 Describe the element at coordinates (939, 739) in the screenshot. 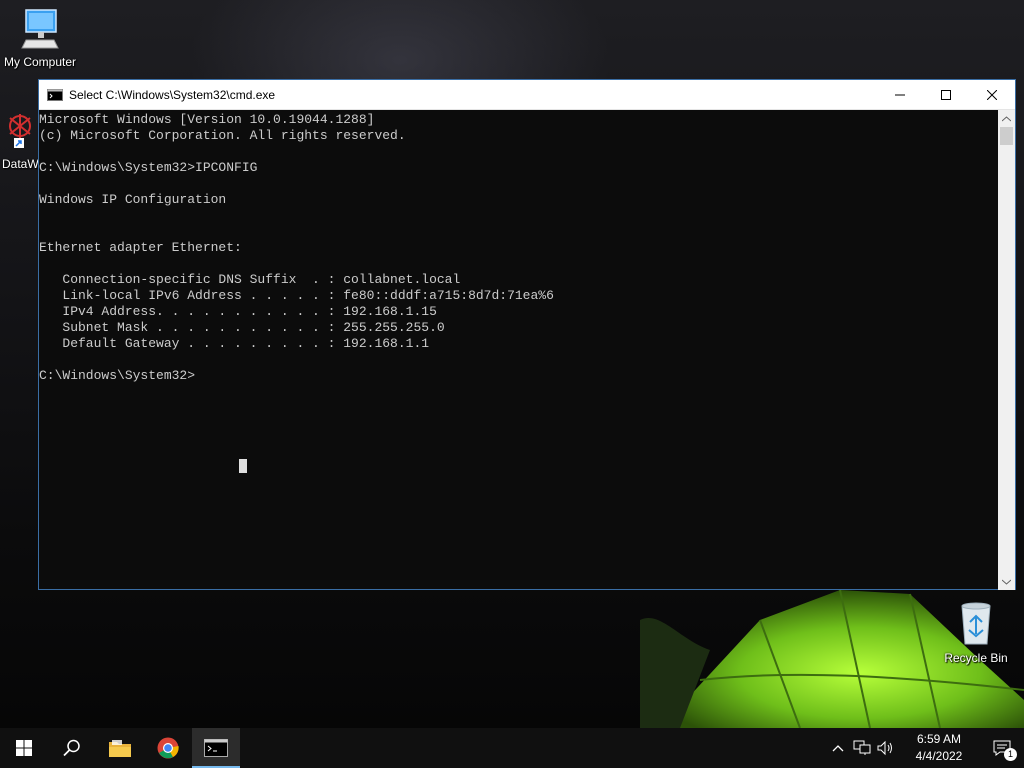

I see `clock-time: 6:59 AM` at that location.